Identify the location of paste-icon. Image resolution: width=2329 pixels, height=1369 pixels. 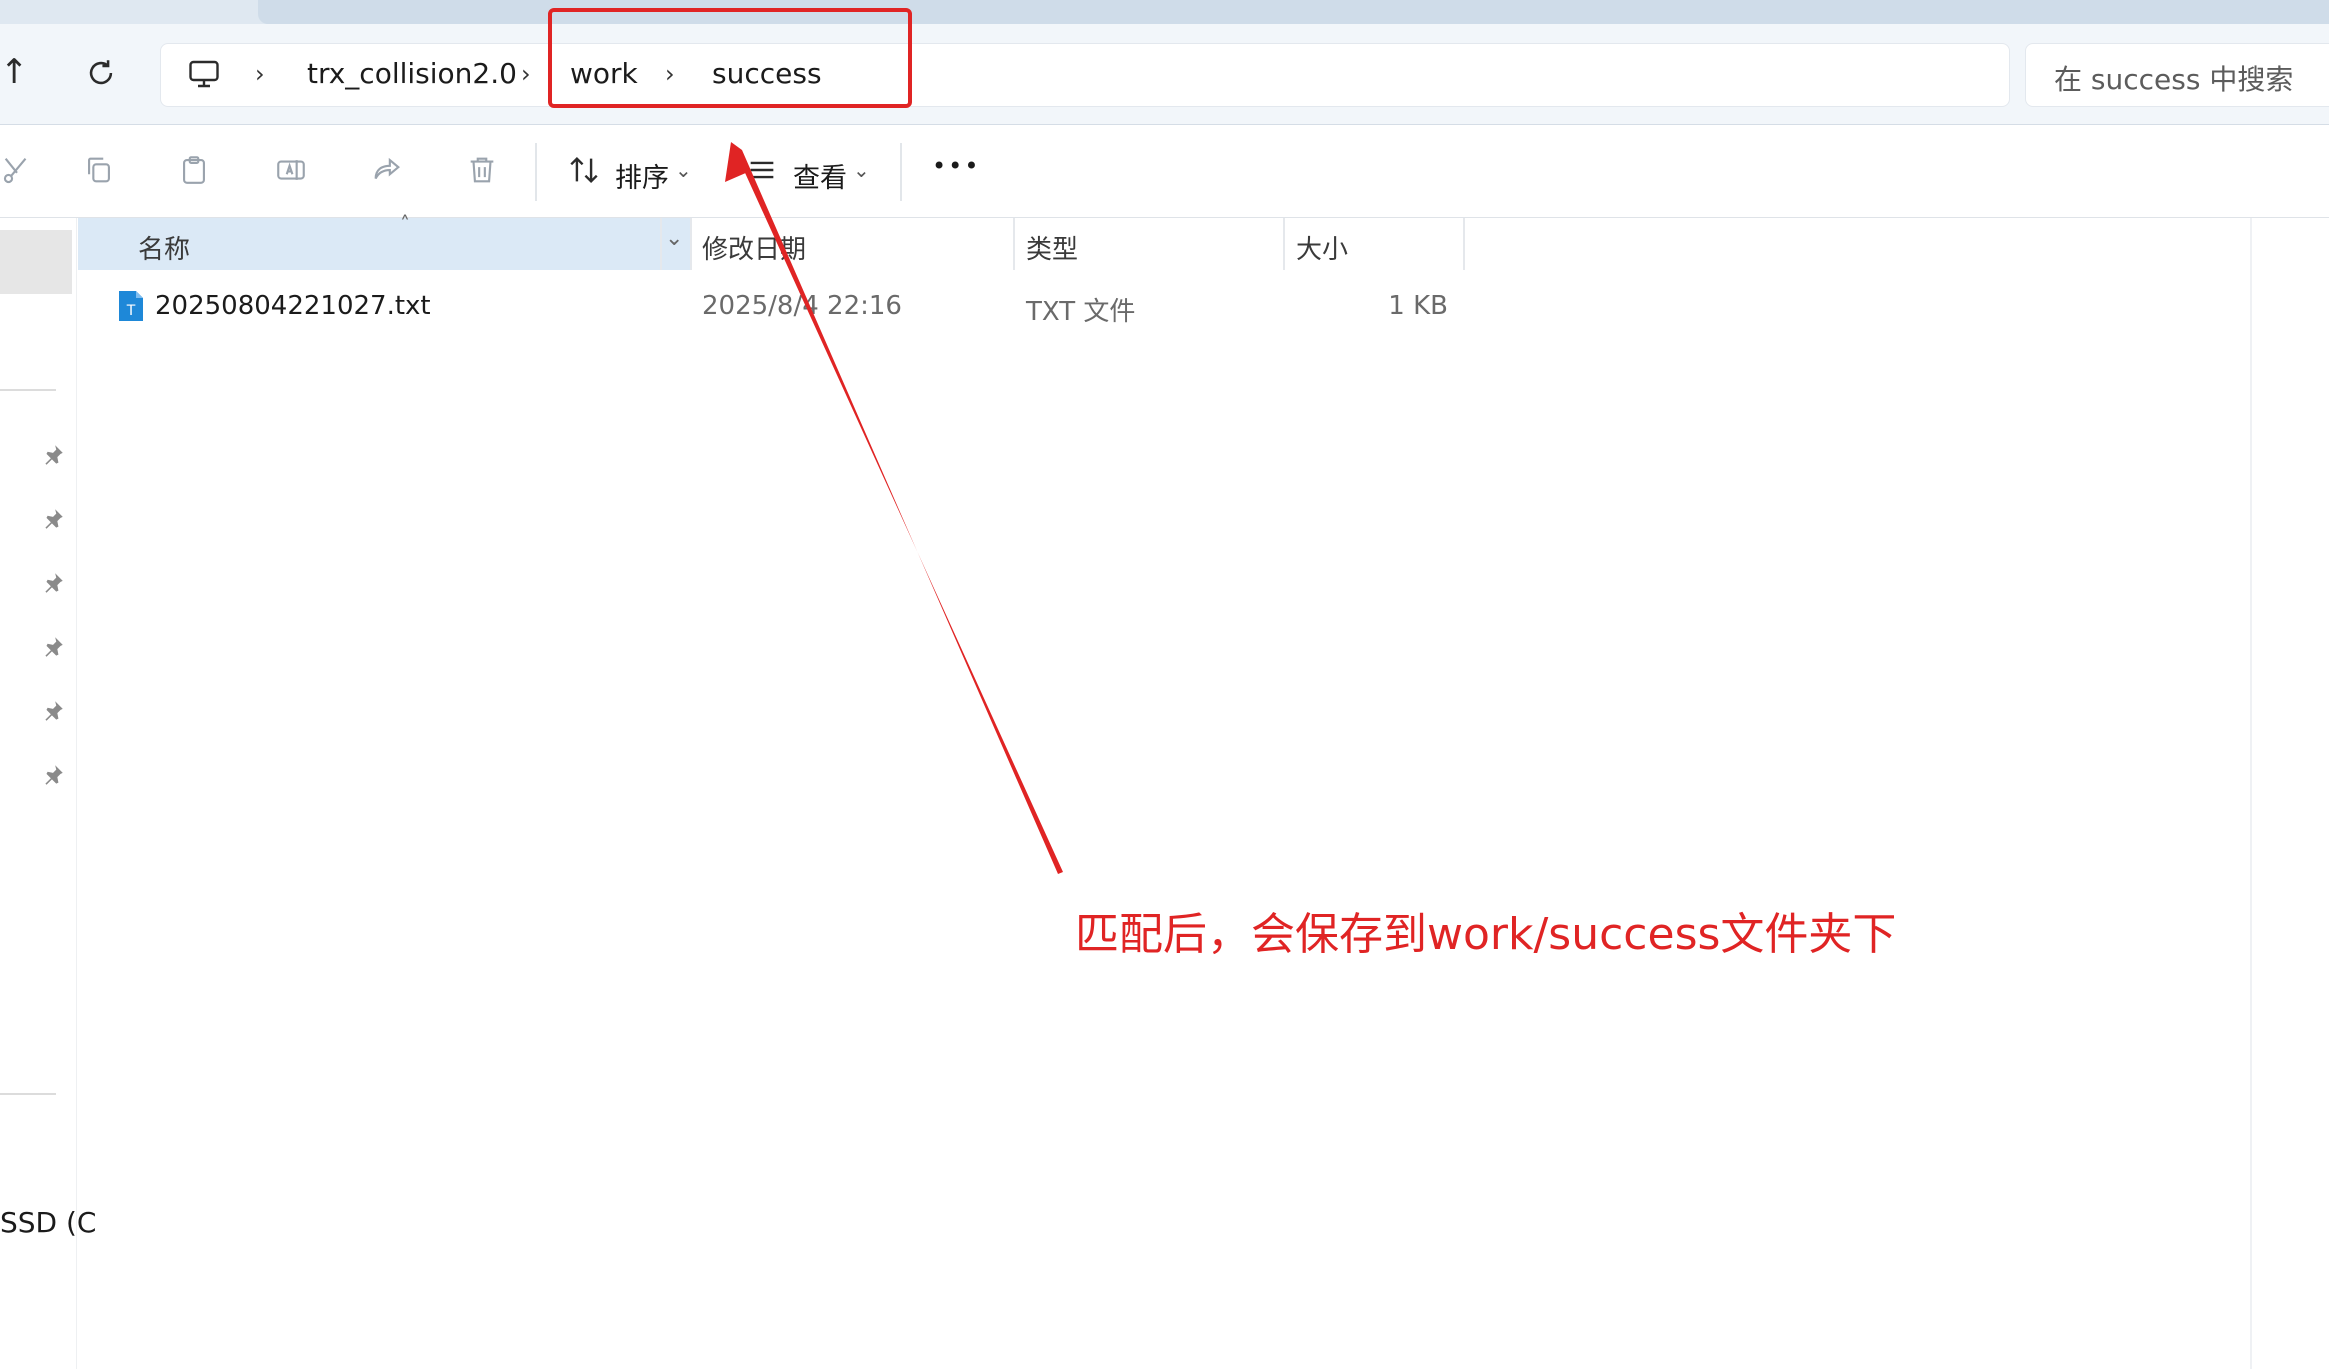
(194, 170).